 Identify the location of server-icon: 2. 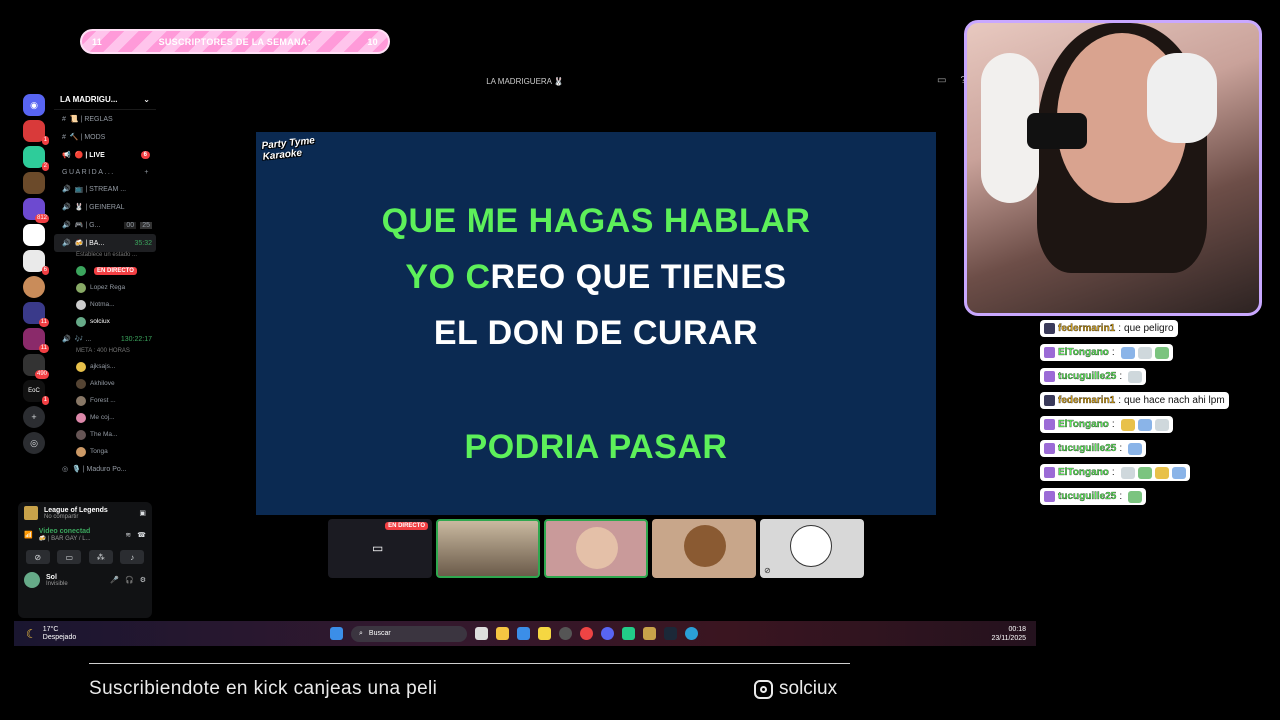
(36, 158).